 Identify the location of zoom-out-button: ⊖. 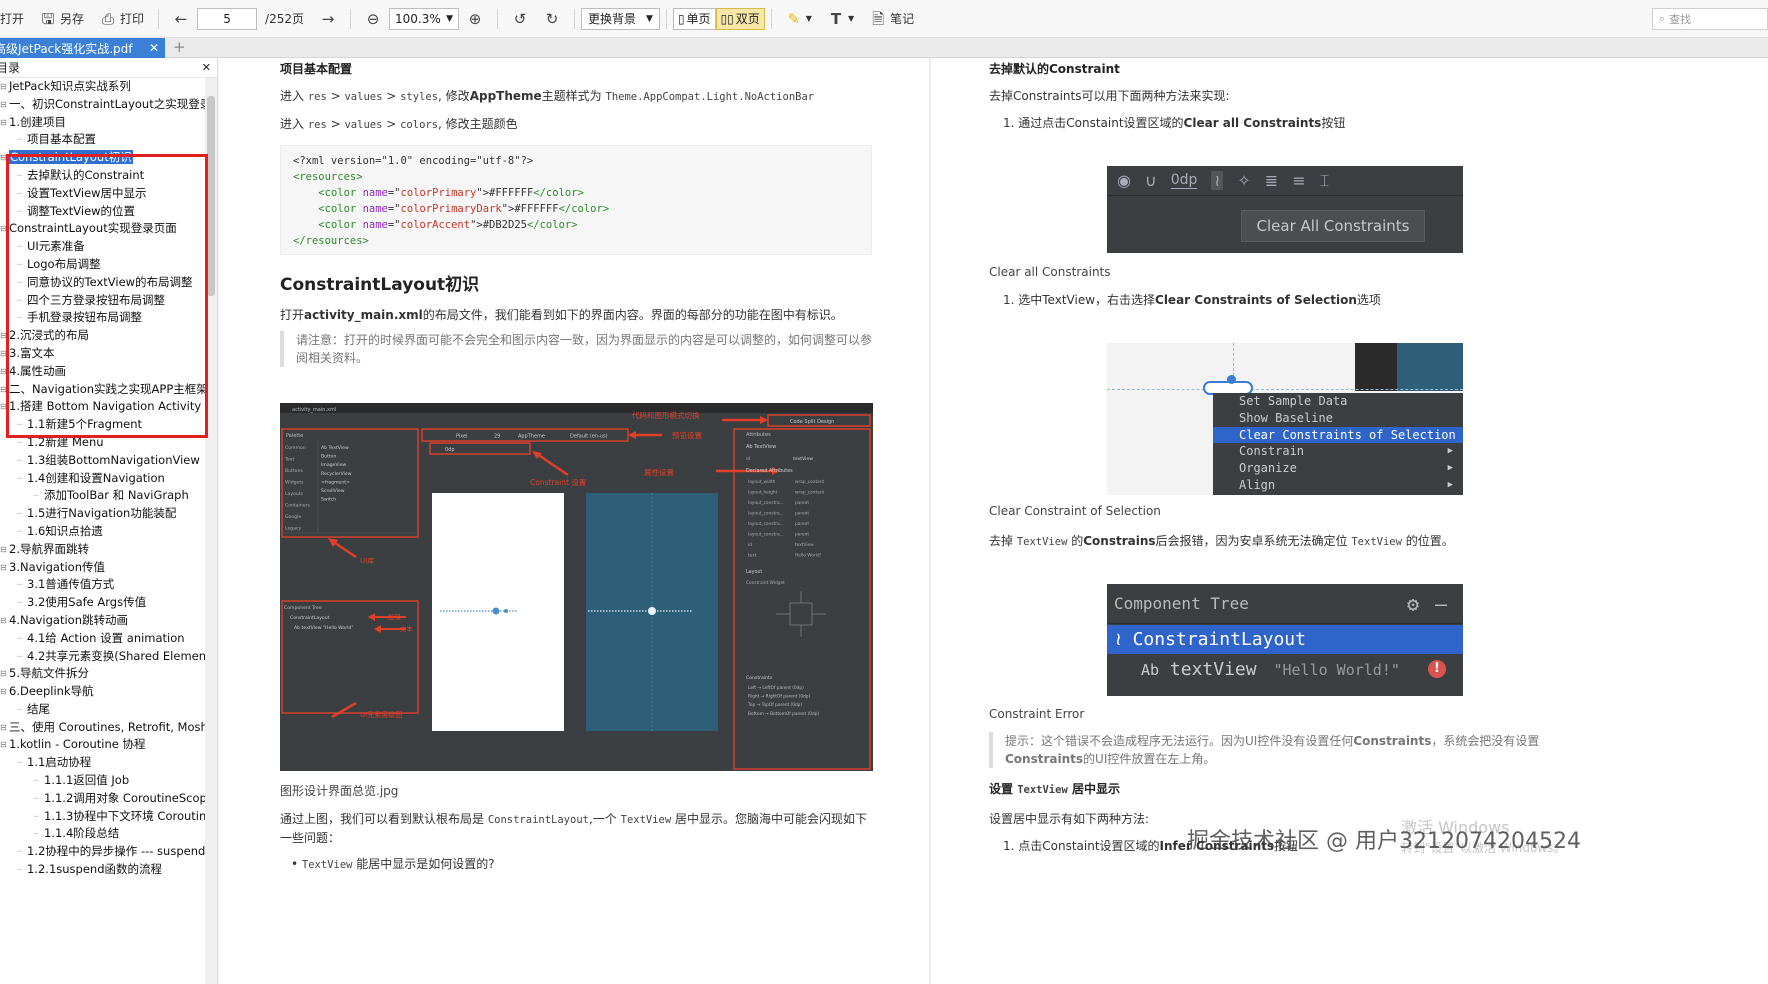
(373, 19).